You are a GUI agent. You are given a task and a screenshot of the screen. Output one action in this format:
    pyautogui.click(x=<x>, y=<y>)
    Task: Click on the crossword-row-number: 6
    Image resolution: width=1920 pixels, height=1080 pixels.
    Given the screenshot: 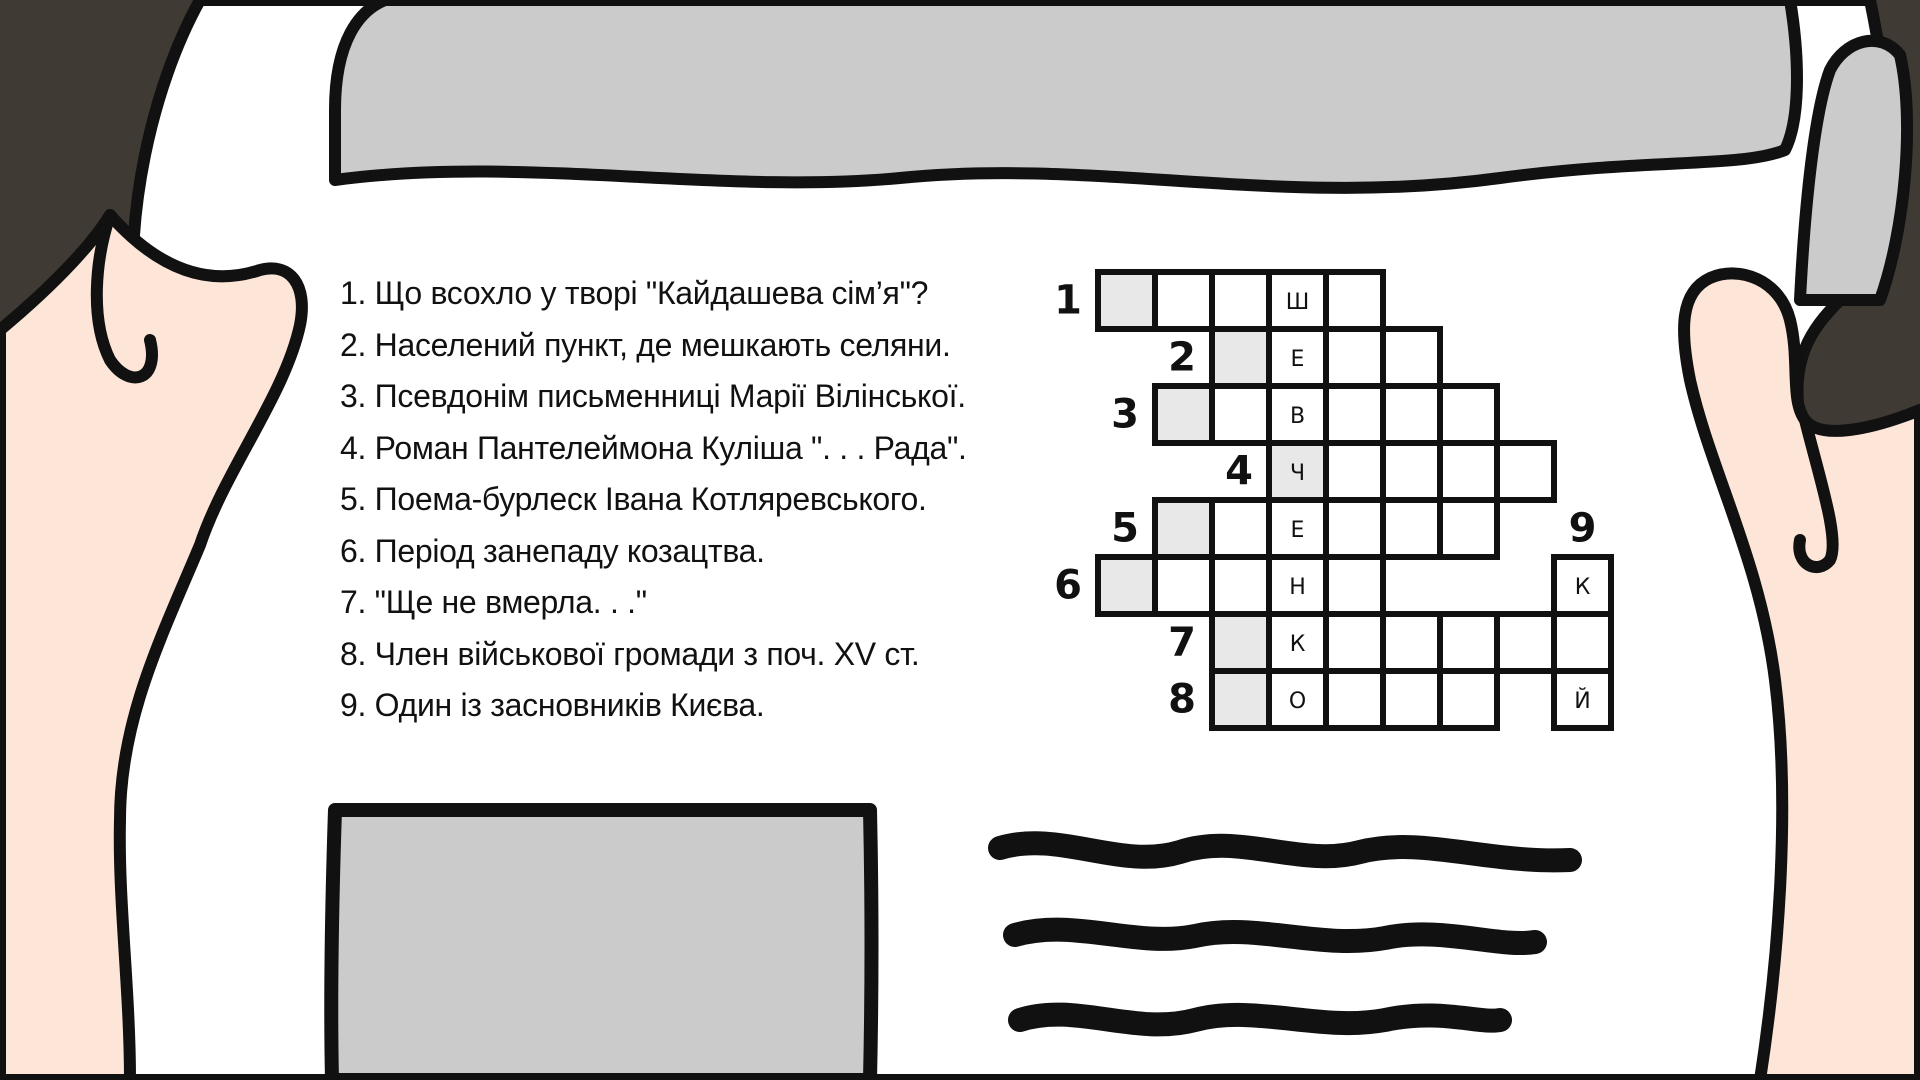 What is the action you would take?
    pyautogui.click(x=1068, y=586)
    